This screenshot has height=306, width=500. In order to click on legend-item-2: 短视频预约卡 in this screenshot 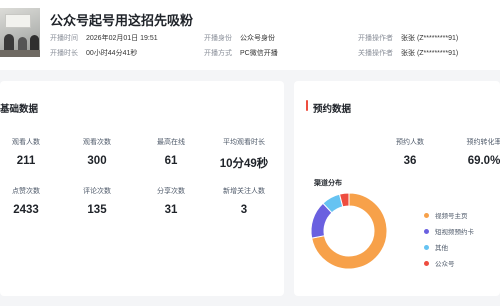, I will do `click(449, 231)`.